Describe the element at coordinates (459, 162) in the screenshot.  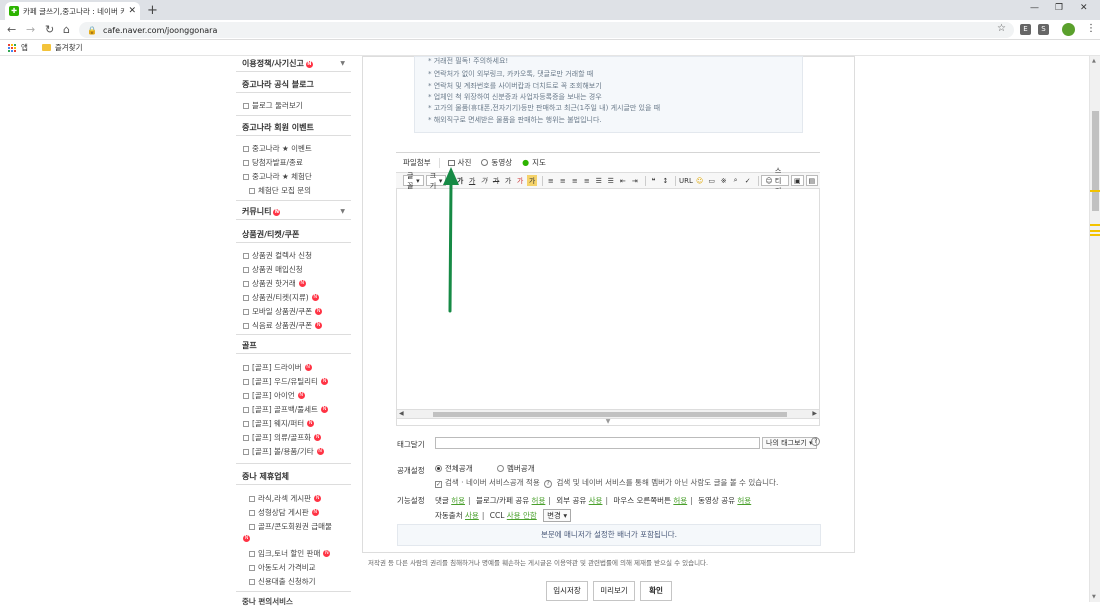
I see `attach-photo-button: 사진` at that location.